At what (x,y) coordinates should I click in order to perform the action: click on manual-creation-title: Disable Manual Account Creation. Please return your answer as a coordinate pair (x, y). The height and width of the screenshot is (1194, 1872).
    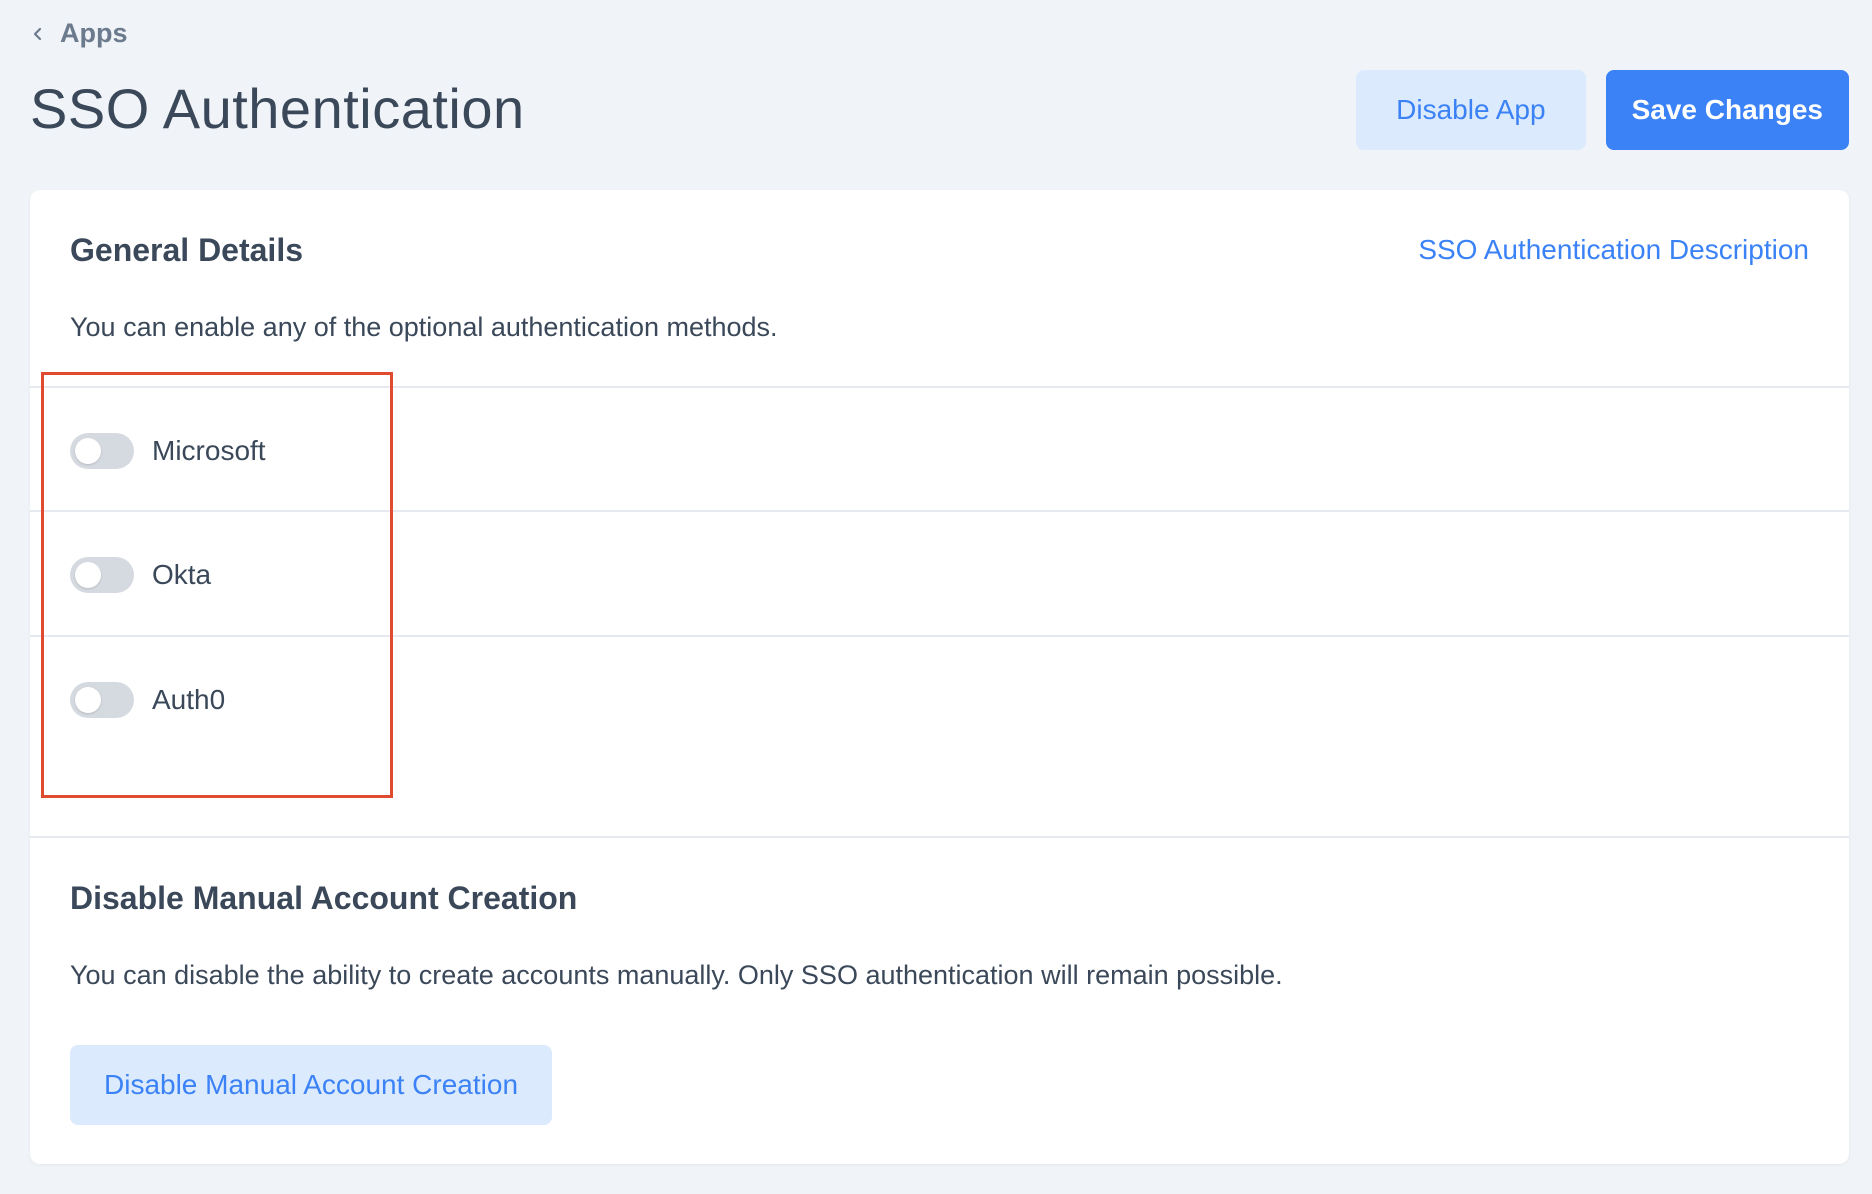
    Looking at the image, I should click on (324, 898).